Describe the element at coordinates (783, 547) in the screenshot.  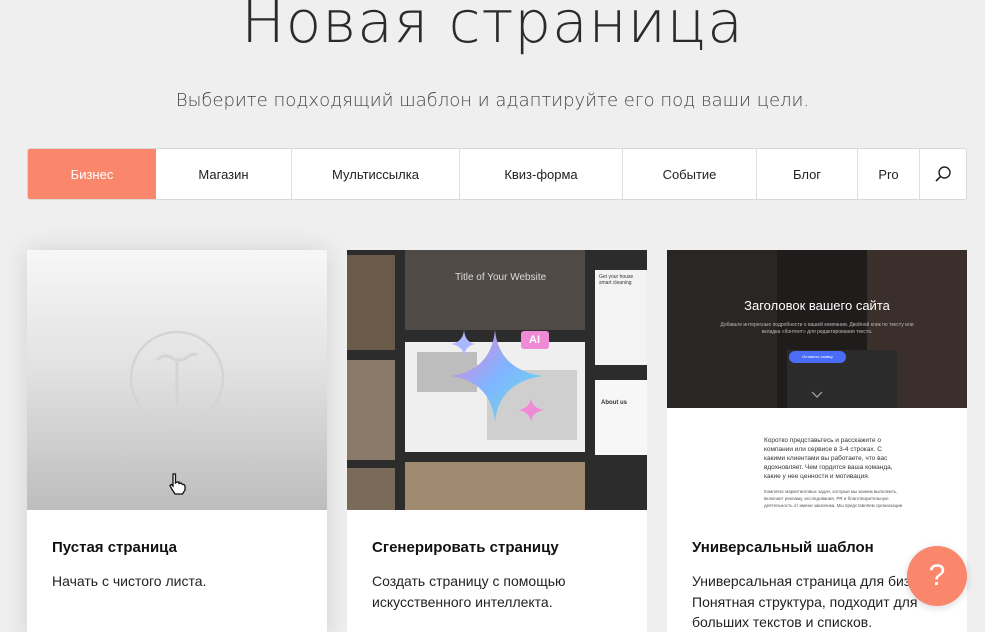
I see `card-title: Универсальный шаблон` at that location.